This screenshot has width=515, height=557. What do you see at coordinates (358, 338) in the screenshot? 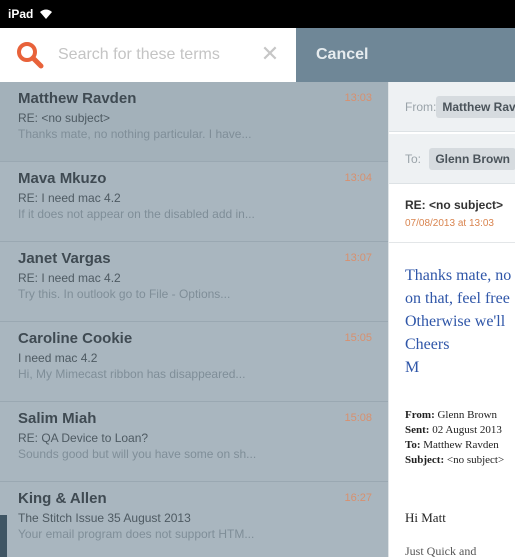
I see `email-time: 15:05` at bounding box center [358, 338].